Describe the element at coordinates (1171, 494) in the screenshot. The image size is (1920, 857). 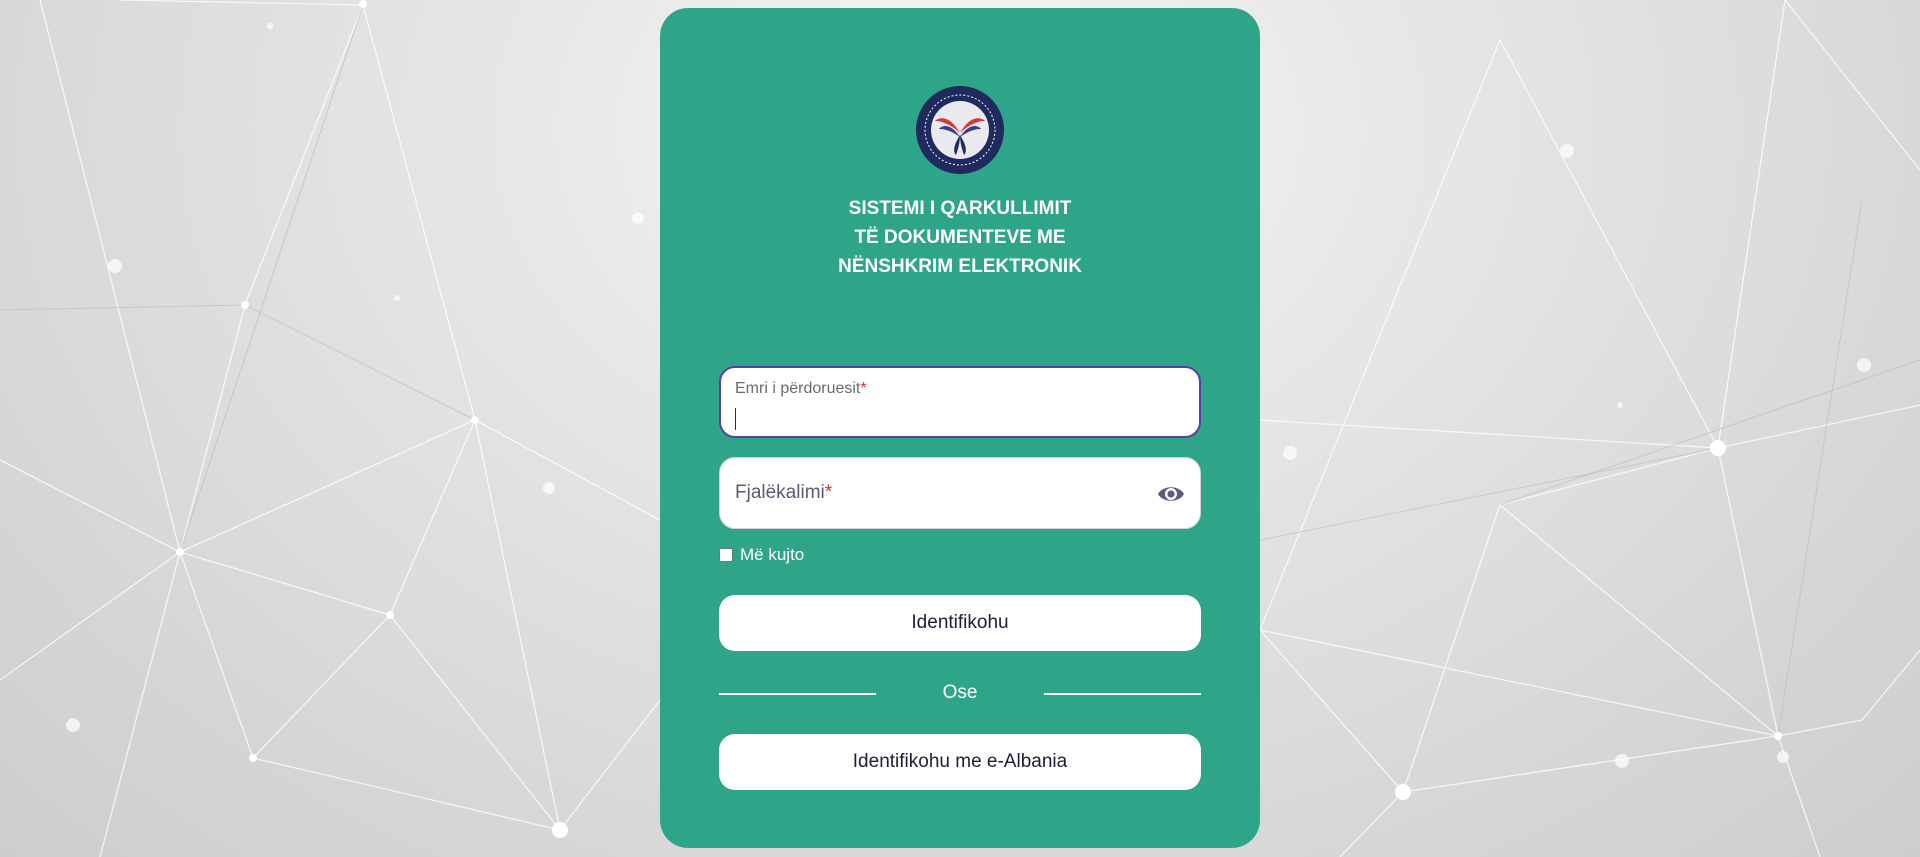
I see `eye-icon` at that location.